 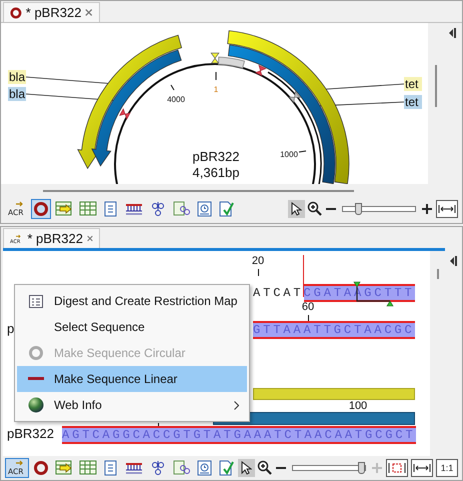 I want to click on ruler-label: 100, so click(x=358, y=406).